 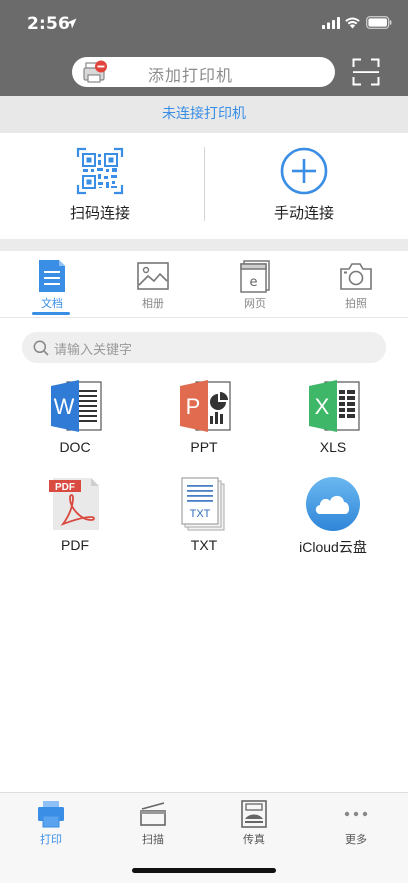 I want to click on status-bar: 2:56, so click(x=204, y=24).